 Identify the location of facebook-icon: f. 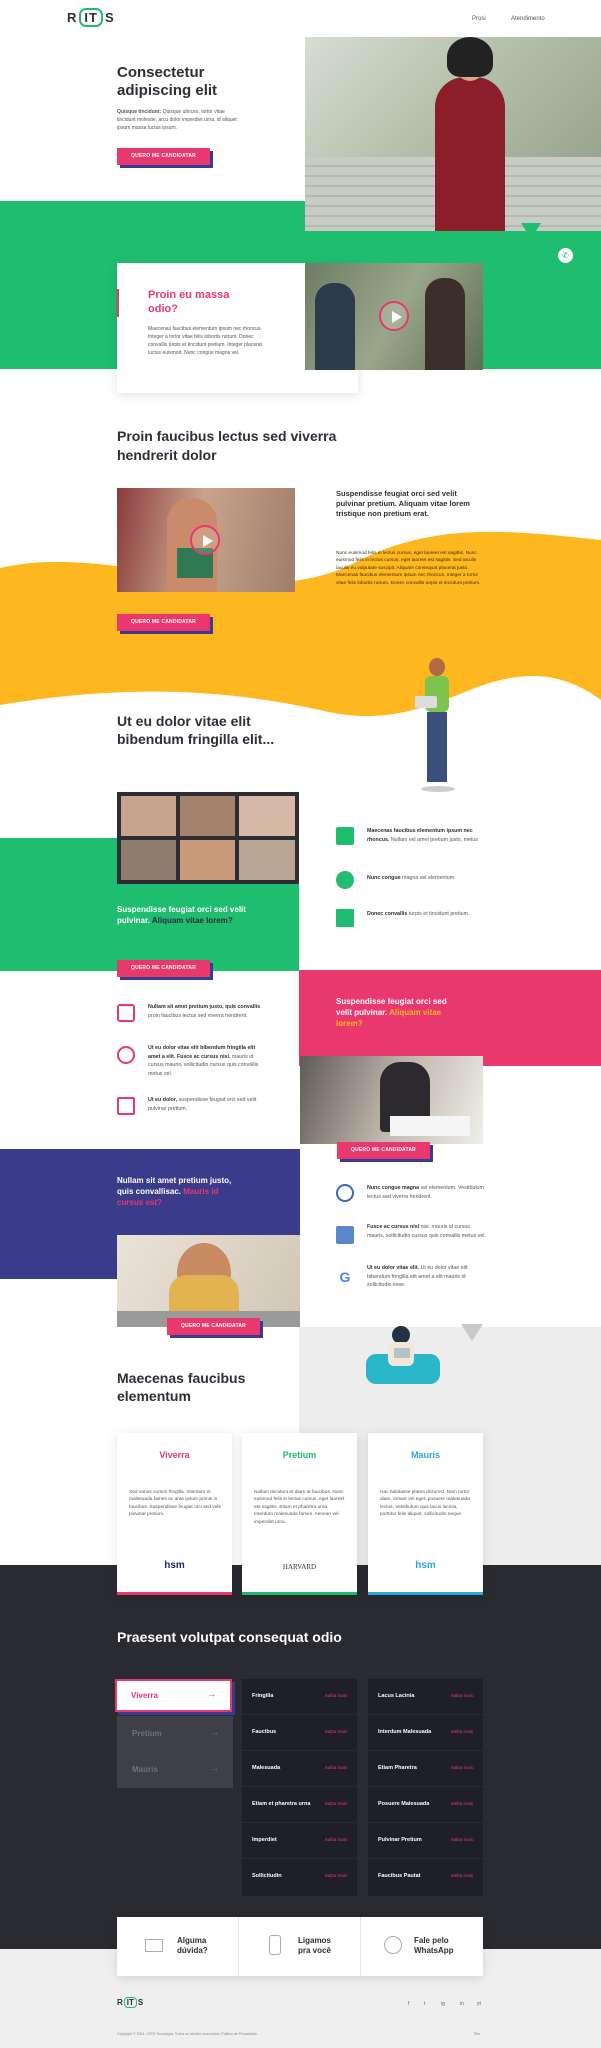
(408, 2004).